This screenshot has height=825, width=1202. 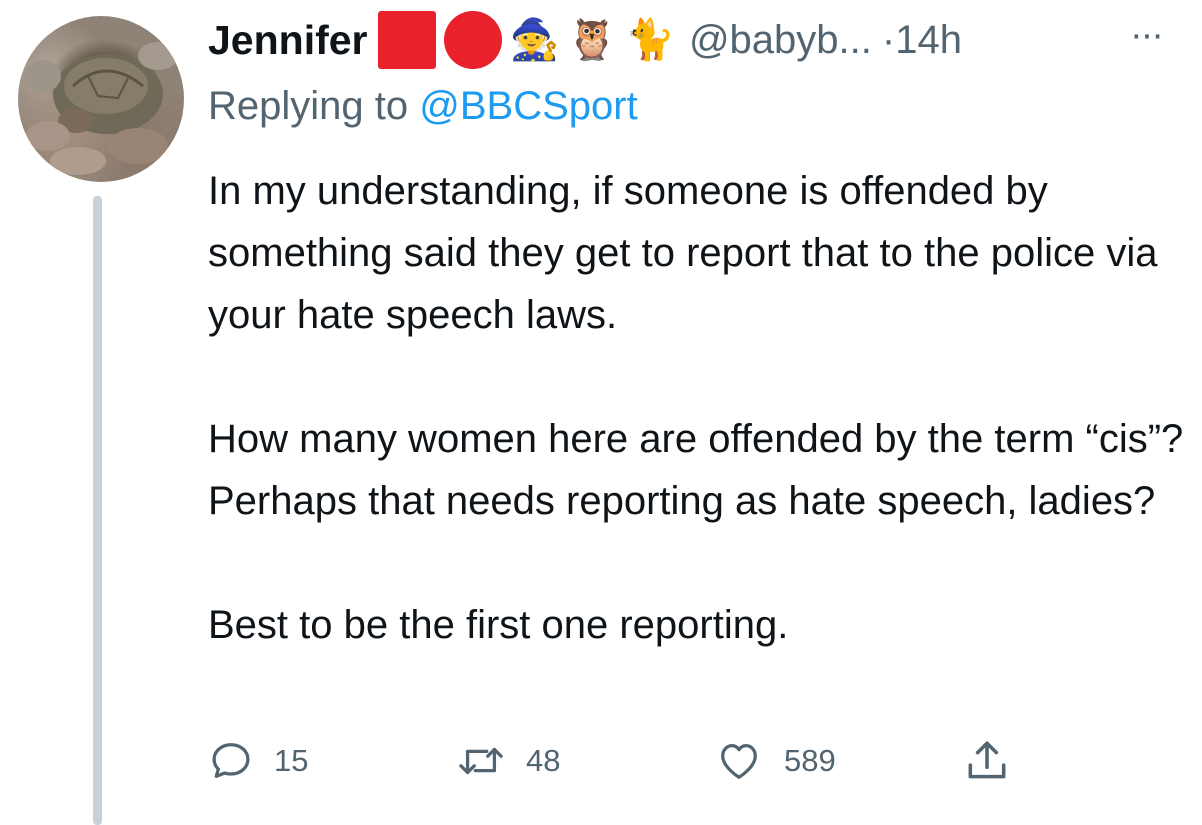 What do you see at coordinates (231, 760) in the screenshot?
I see `reply-icon` at bounding box center [231, 760].